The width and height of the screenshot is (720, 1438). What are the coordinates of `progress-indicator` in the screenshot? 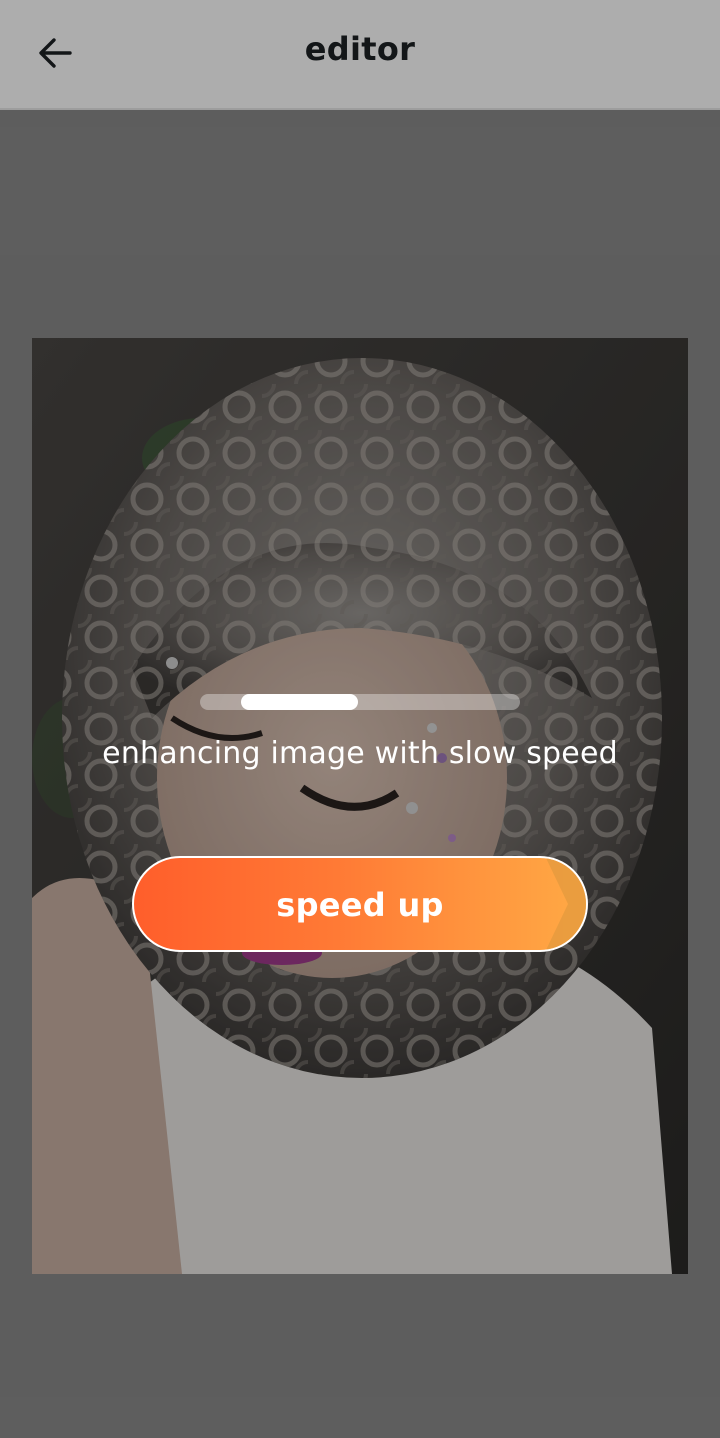 It's located at (360, 702).